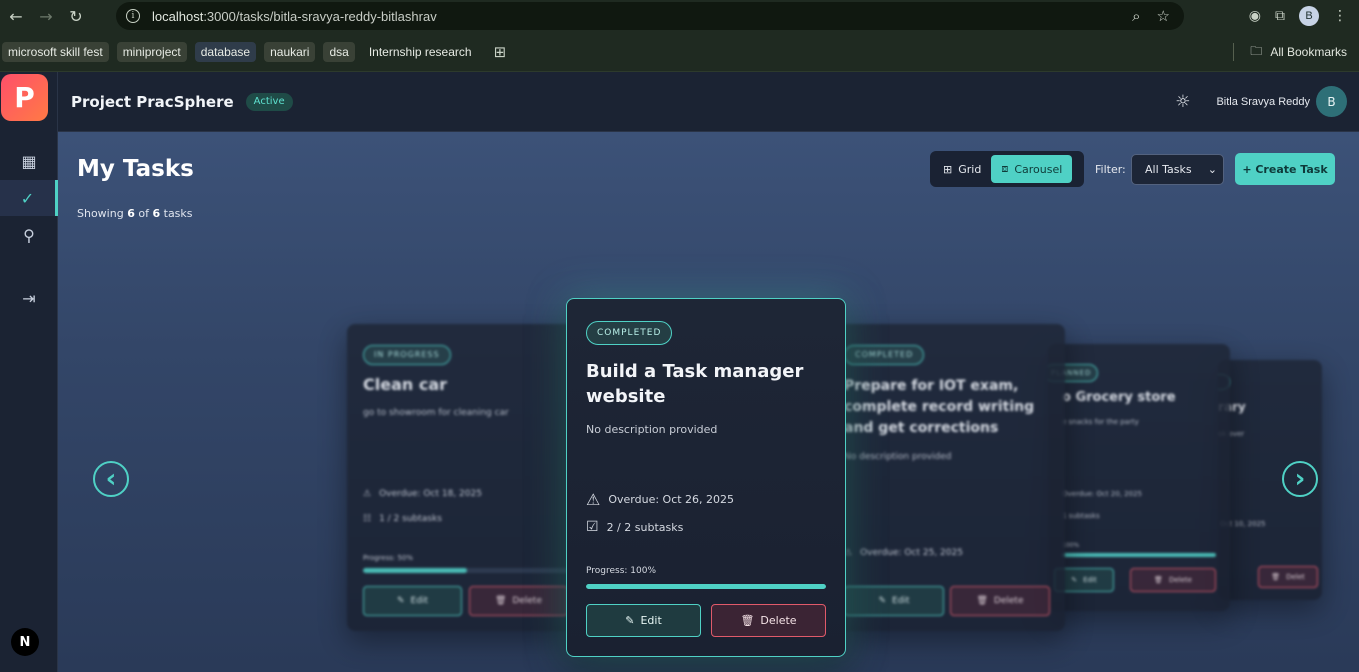  I want to click on app-logo: P, so click(24, 97).